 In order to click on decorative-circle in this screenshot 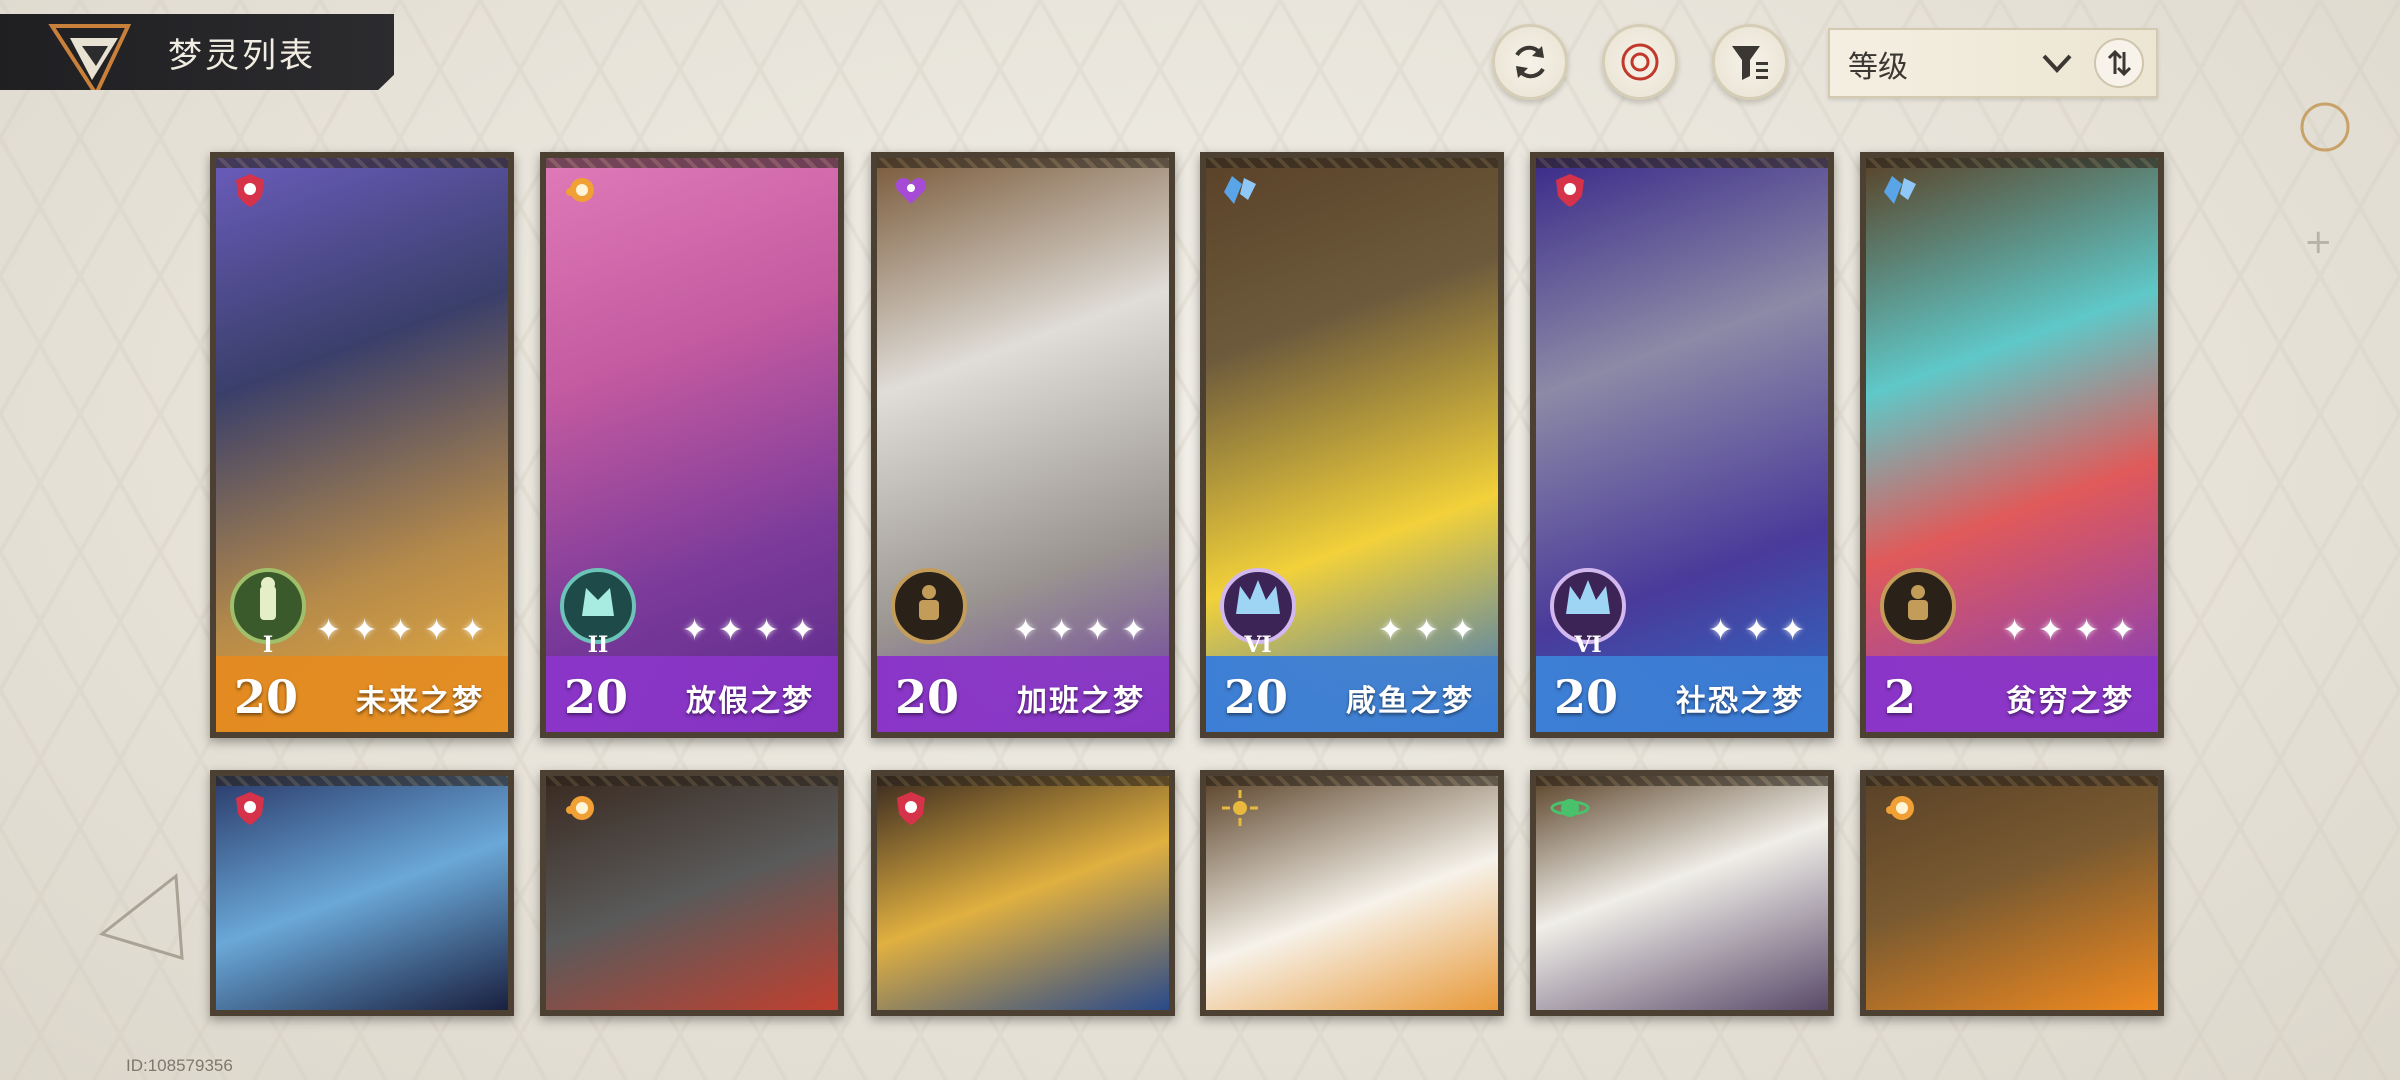, I will do `click(2325, 127)`.